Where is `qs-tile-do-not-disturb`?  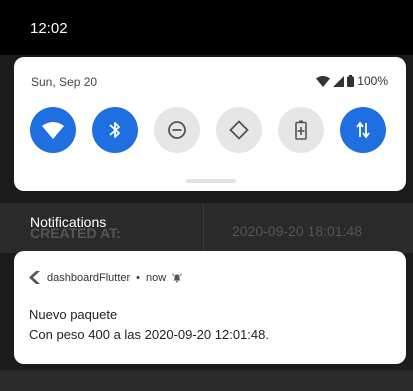
qs-tile-do-not-disturb is located at coordinates (177, 130).